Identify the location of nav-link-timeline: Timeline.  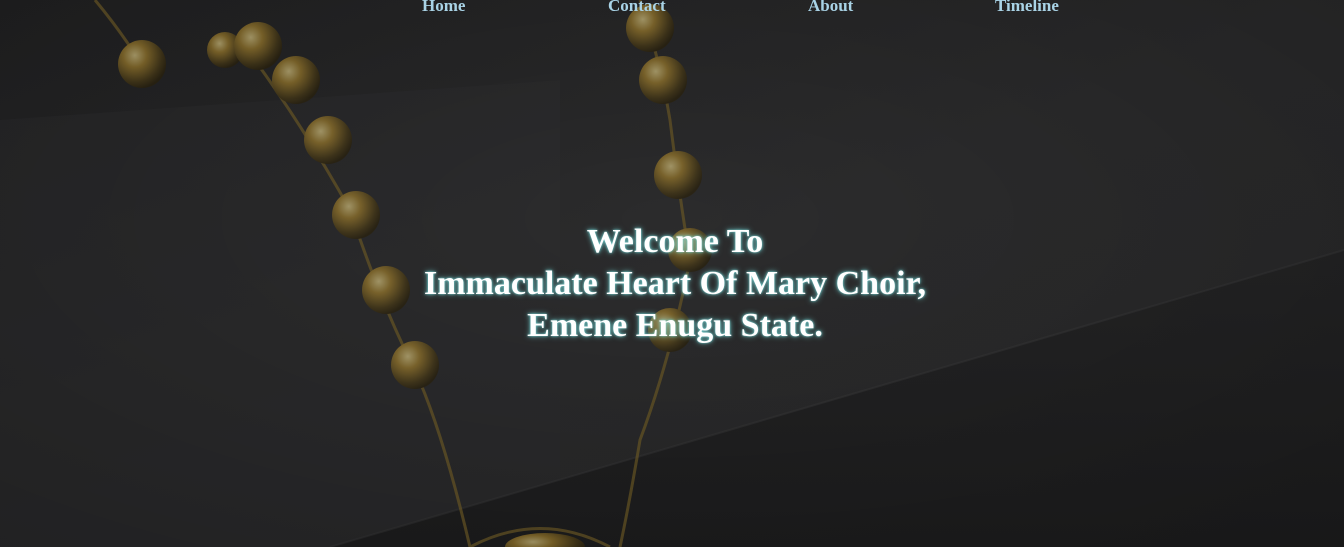
(1027, 9).